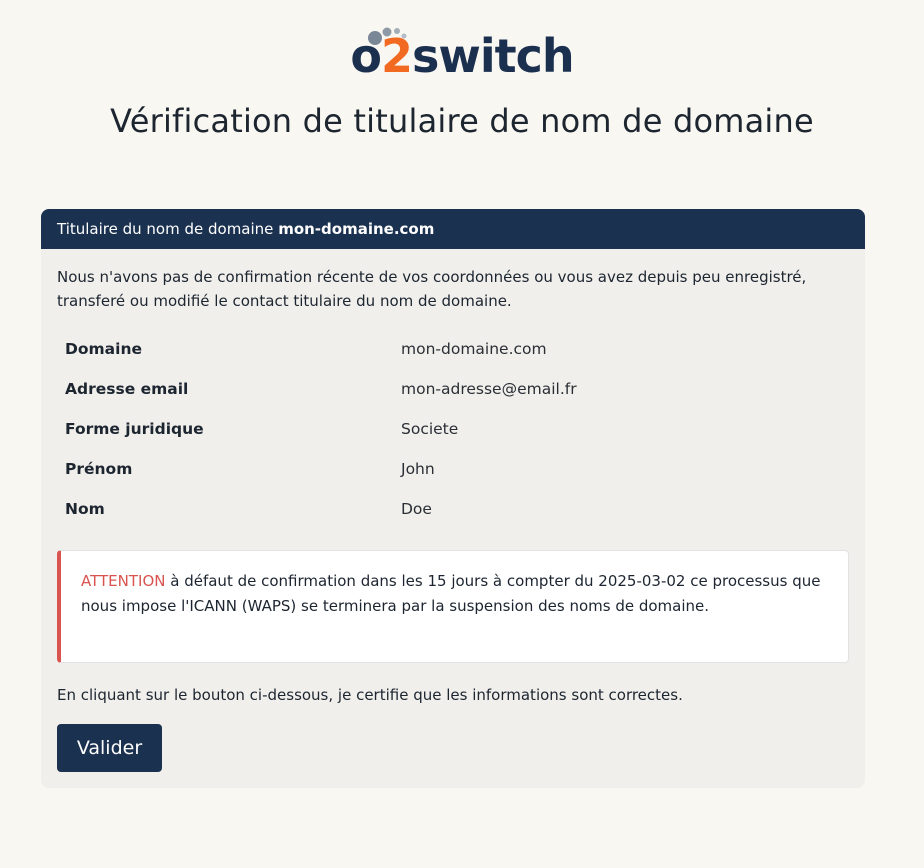 The height and width of the screenshot is (868, 924). What do you see at coordinates (134, 429) in the screenshot?
I see `info-label: Forme juridique` at bounding box center [134, 429].